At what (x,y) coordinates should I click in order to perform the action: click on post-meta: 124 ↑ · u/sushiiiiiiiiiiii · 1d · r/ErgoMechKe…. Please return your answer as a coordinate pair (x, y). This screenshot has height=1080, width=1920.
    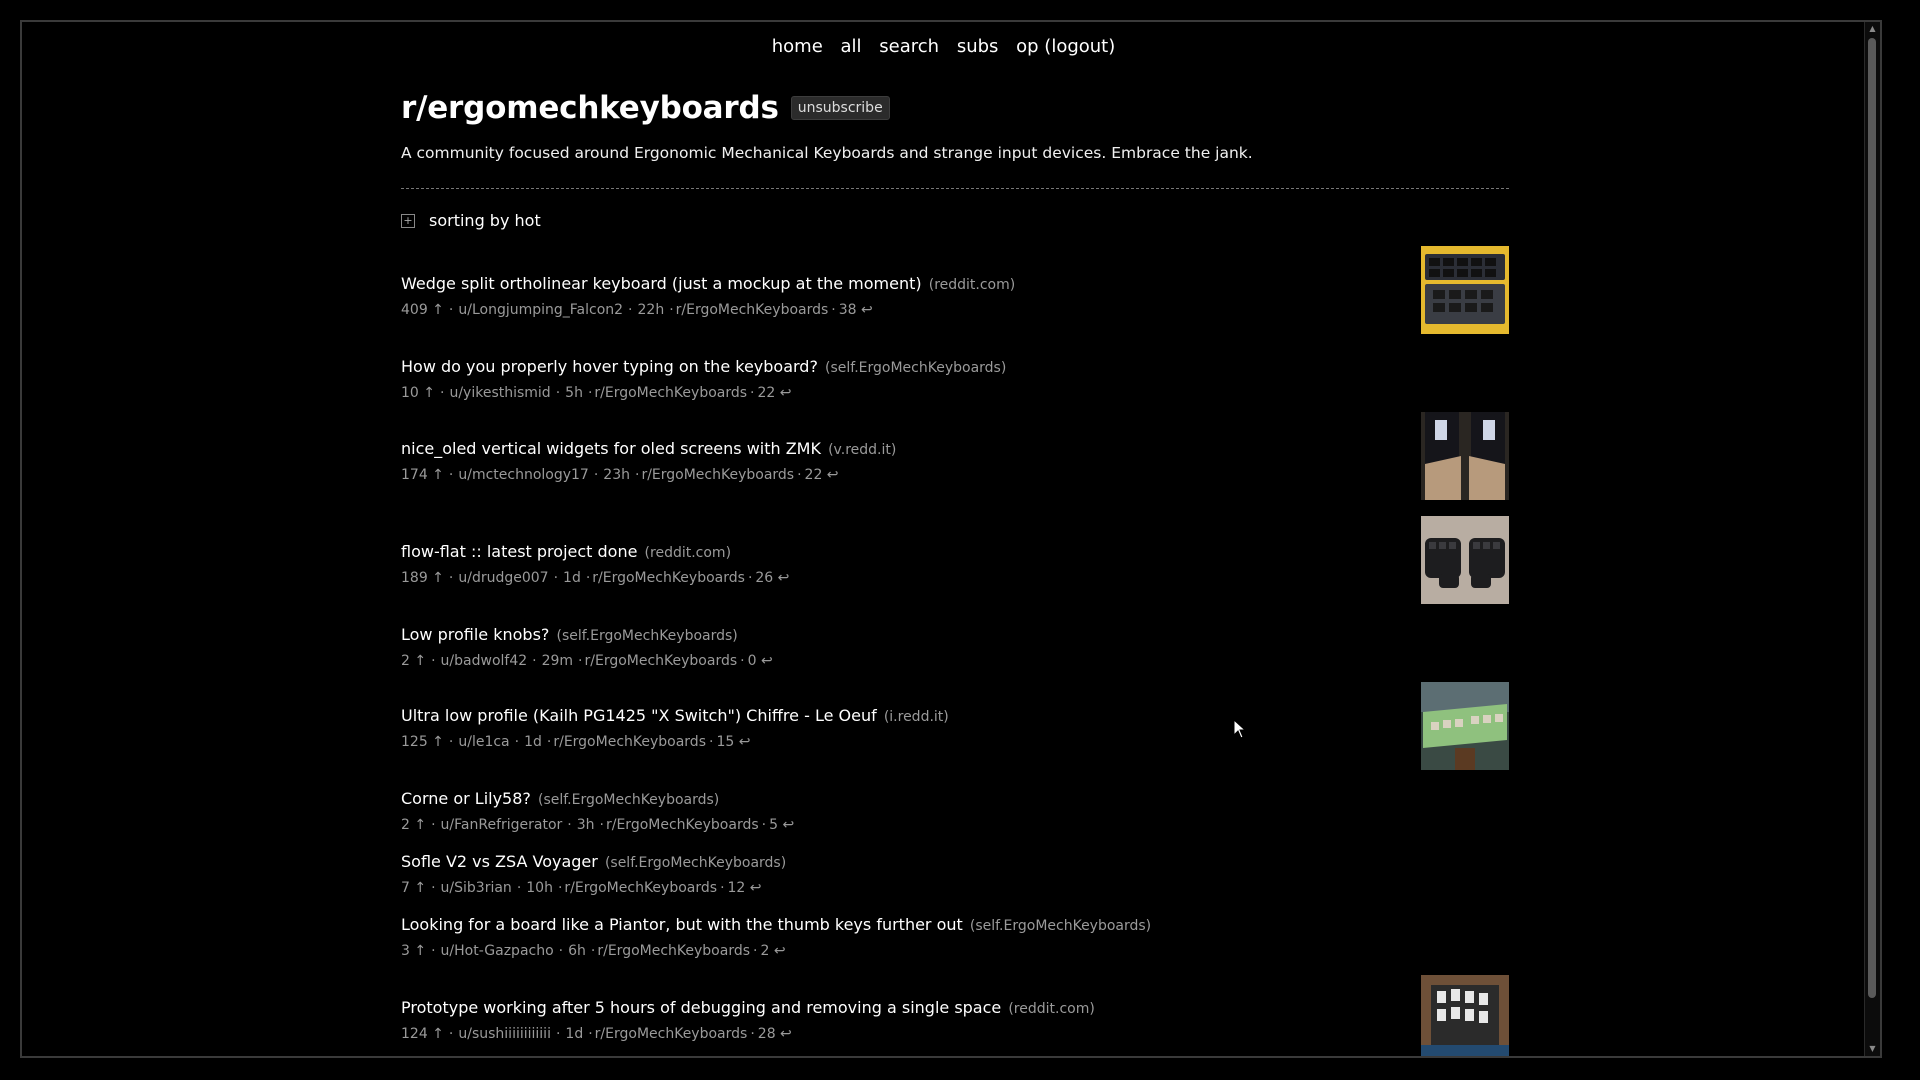
    Looking at the image, I should click on (596, 1034).